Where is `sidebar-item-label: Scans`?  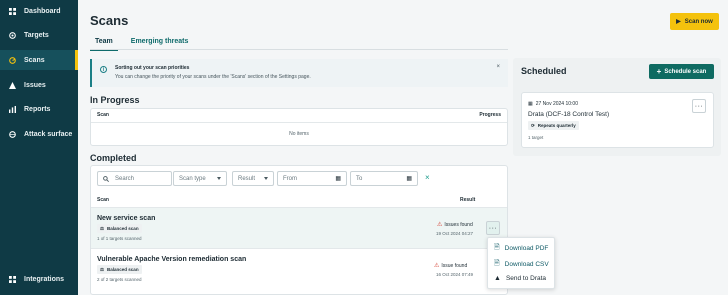 sidebar-item-label: Scans is located at coordinates (34, 60).